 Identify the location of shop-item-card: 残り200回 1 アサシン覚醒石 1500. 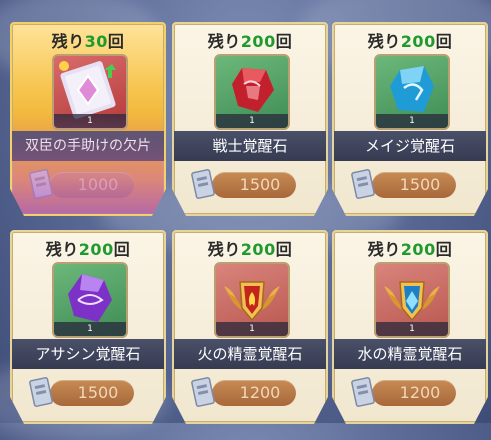
(88, 327).